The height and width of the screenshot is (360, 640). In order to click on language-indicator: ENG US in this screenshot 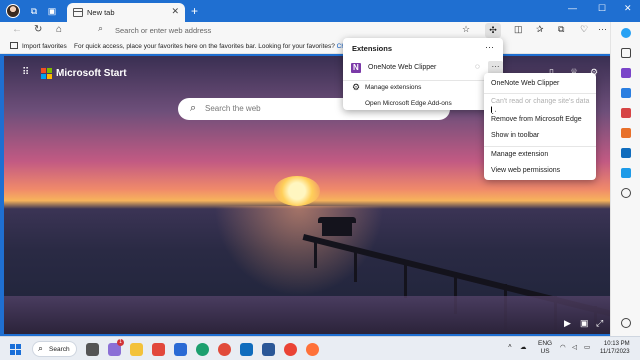, I will do `click(545, 348)`.